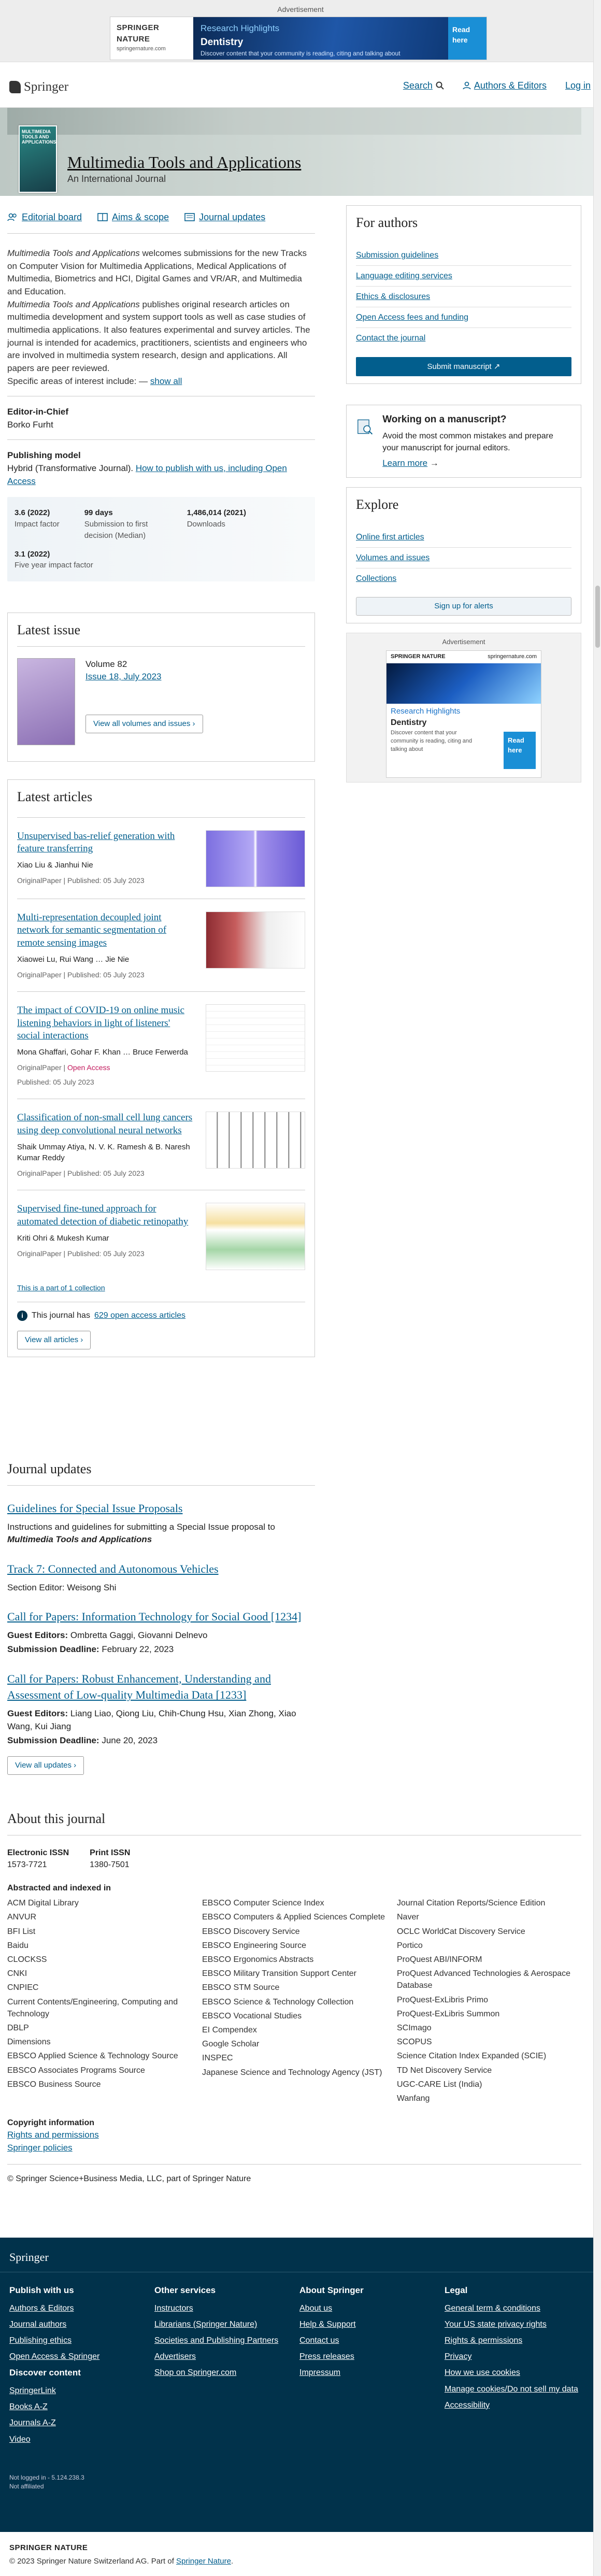 Image resolution: width=601 pixels, height=2576 pixels. I want to click on springer-nature-link: Springer Nature, so click(203, 2561).